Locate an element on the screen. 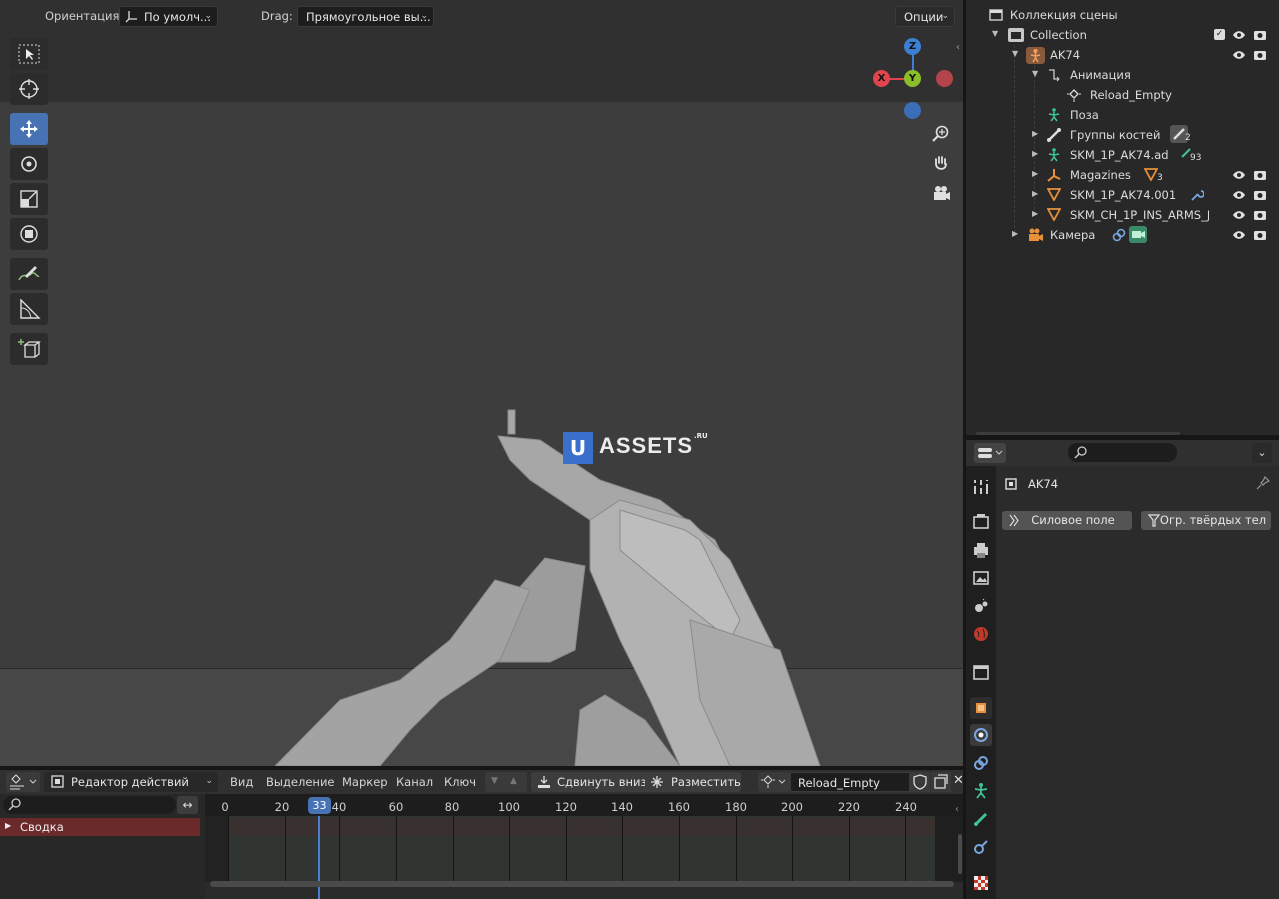 This screenshot has width=1279, height=899. move-tool is located at coordinates (29, 129).